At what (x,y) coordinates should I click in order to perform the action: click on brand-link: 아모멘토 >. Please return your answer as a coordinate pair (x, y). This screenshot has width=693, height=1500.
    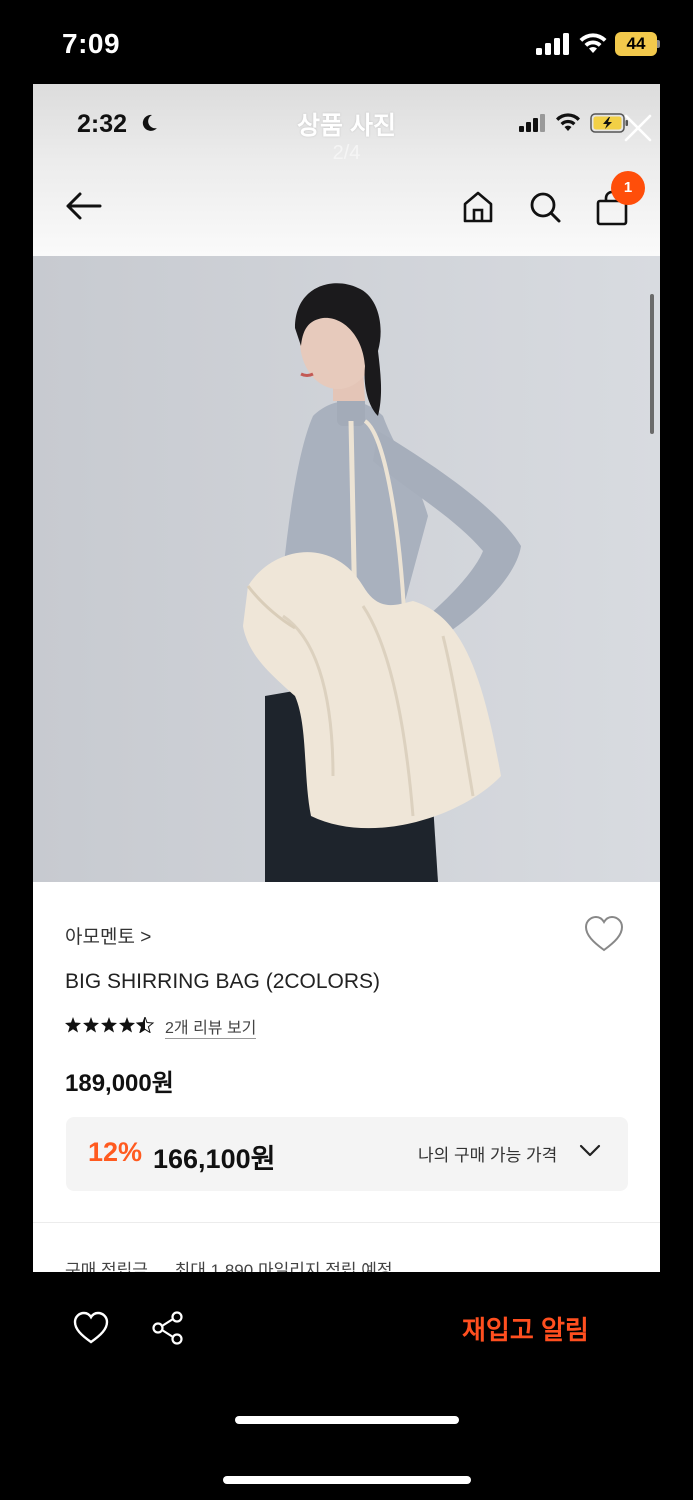
    Looking at the image, I should click on (108, 935).